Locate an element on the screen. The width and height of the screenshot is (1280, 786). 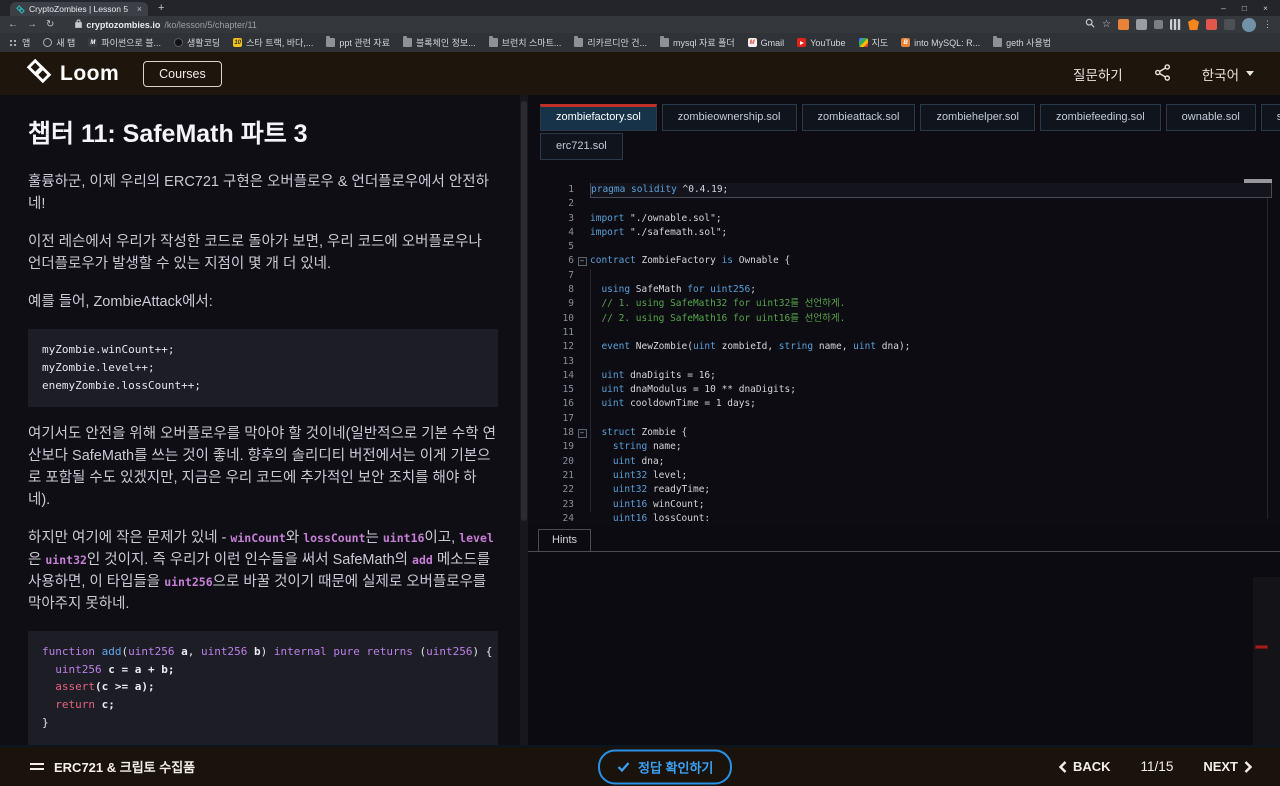
code-token: ; is located at coordinates (753, 290).